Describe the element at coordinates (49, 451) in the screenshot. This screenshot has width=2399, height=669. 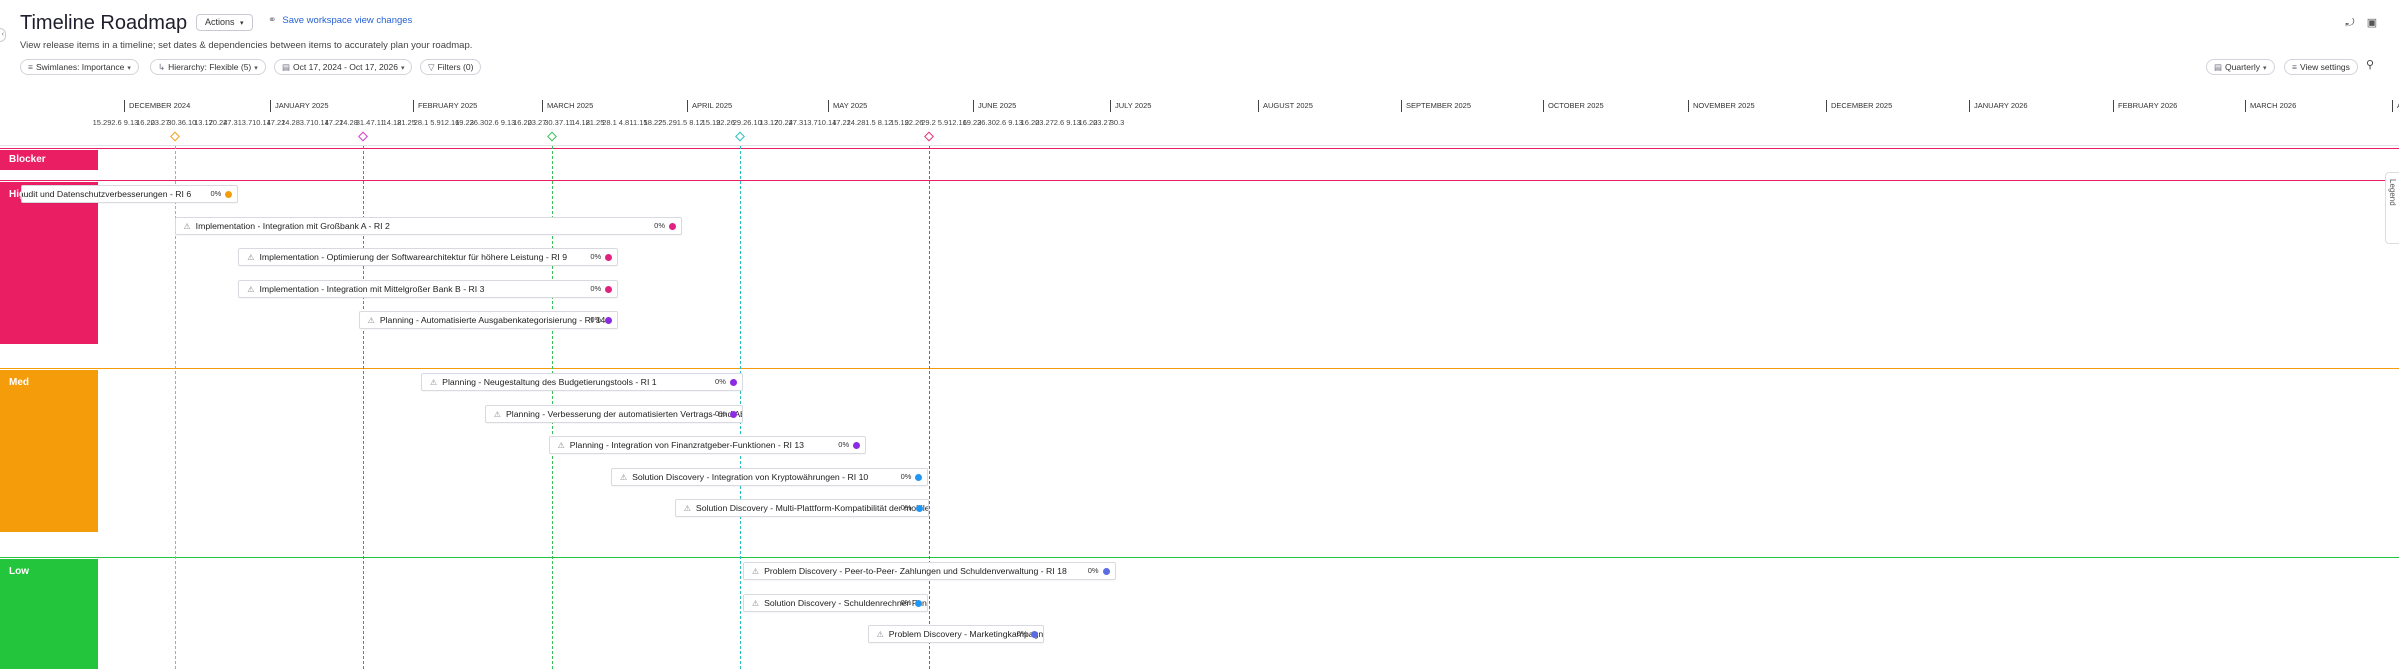
I see `swimlane-med: Med` at that location.